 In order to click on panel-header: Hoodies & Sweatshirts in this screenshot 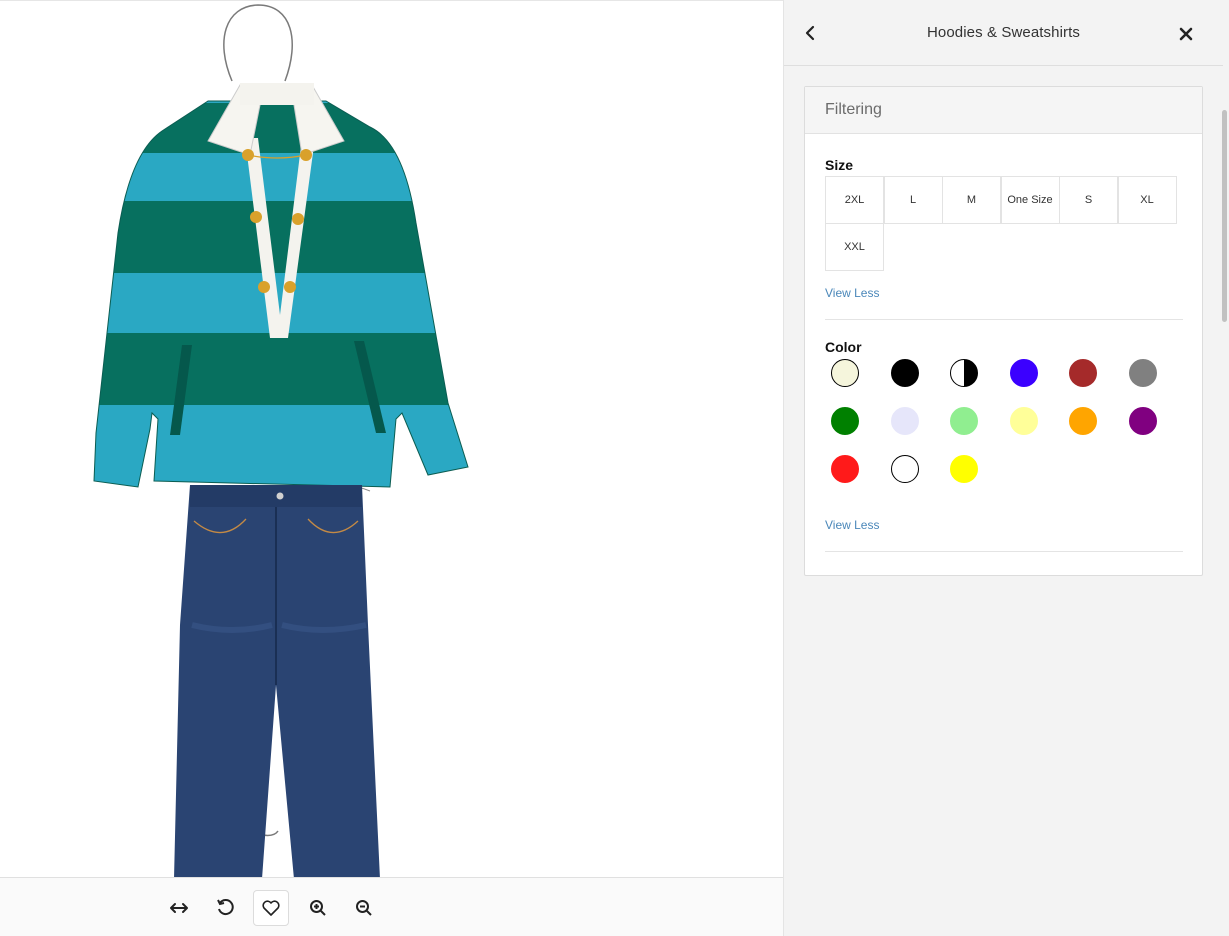, I will do `click(1003, 33)`.